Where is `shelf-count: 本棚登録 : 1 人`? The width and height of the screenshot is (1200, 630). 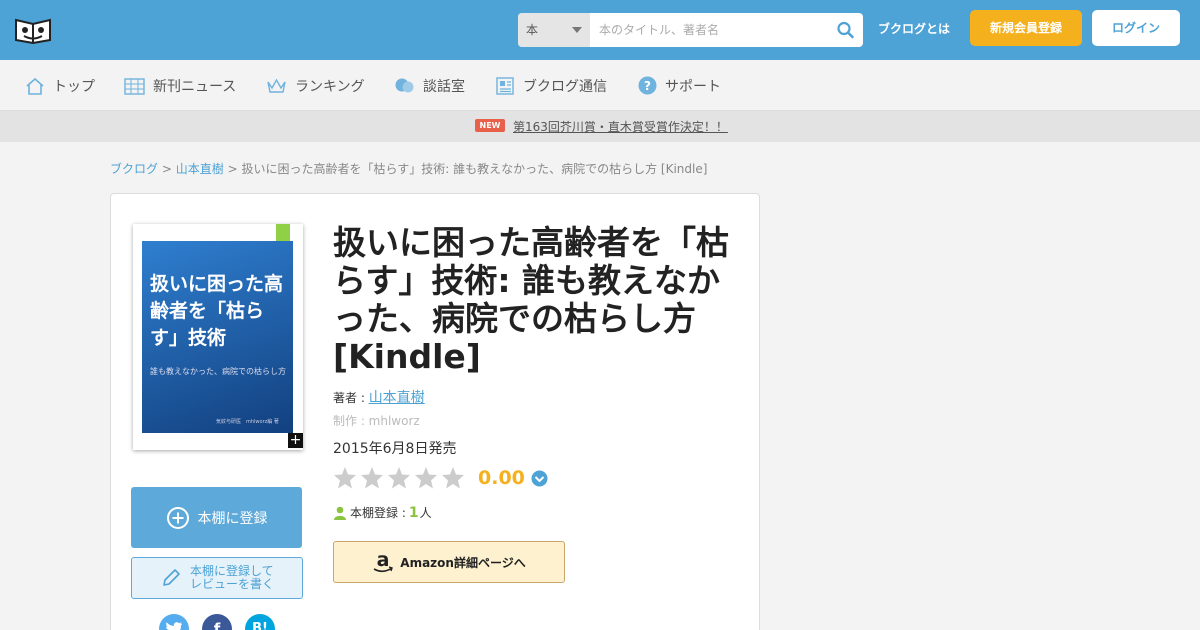
shelf-count: 本棚登録 : 1 人 is located at coordinates (382, 512).